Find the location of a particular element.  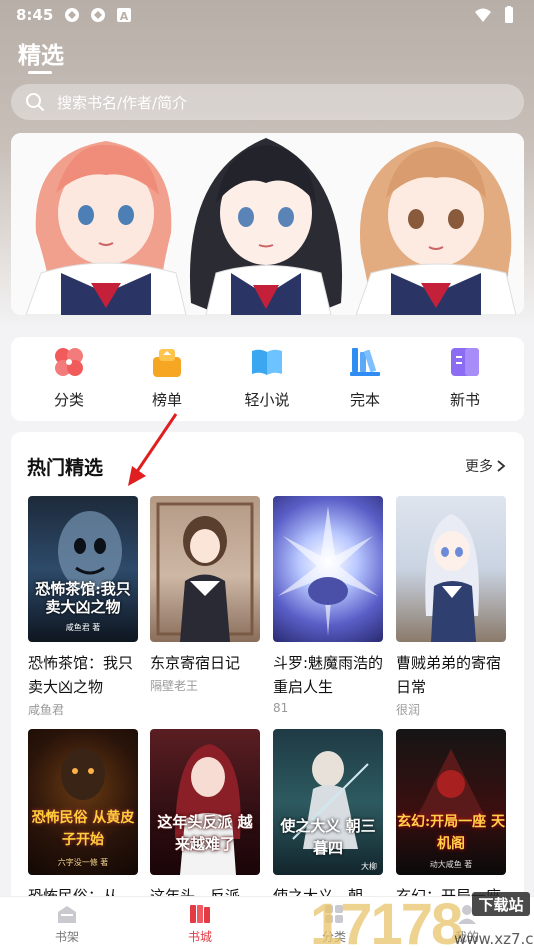

page-title: 精选 is located at coordinates (41, 53).